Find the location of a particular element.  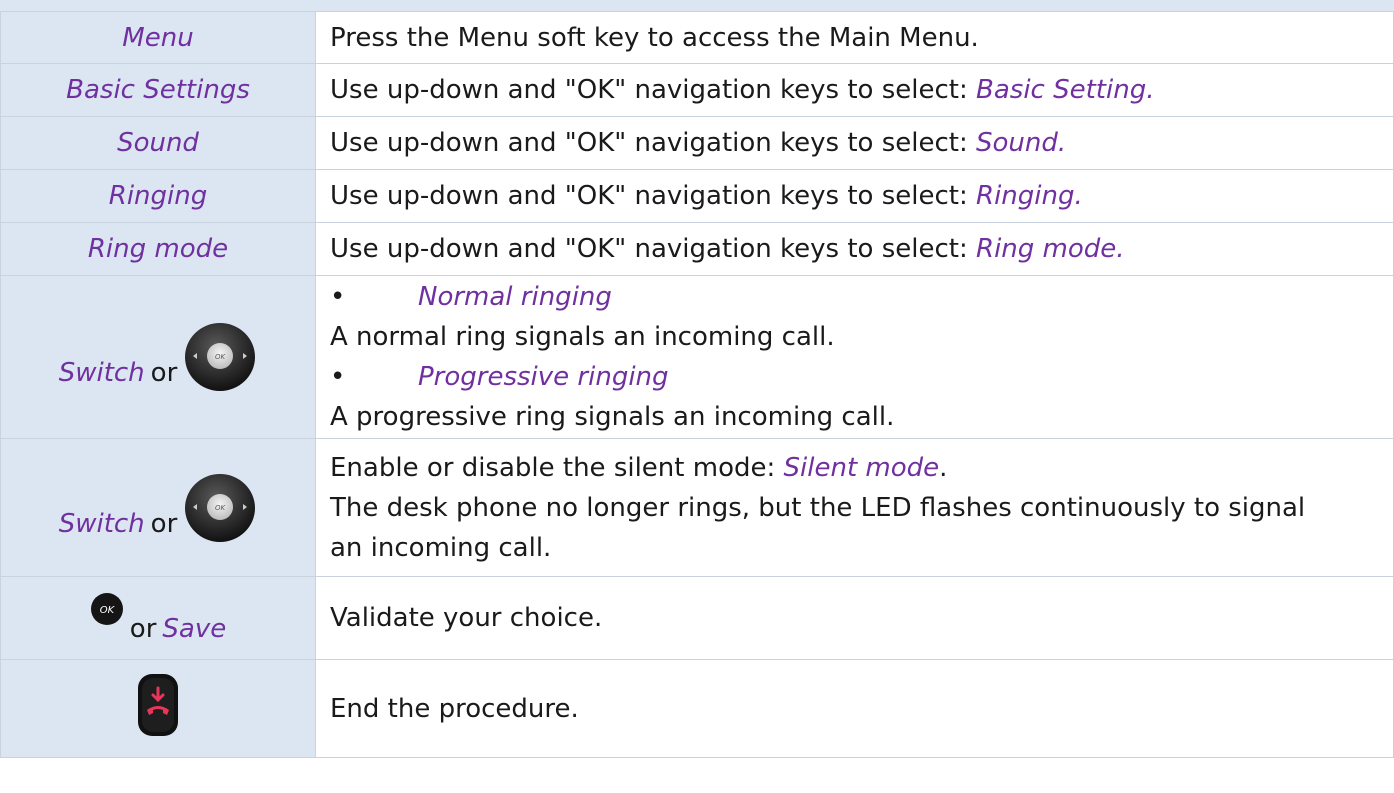

step-key-sound: Sound is located at coordinates (158, 143).